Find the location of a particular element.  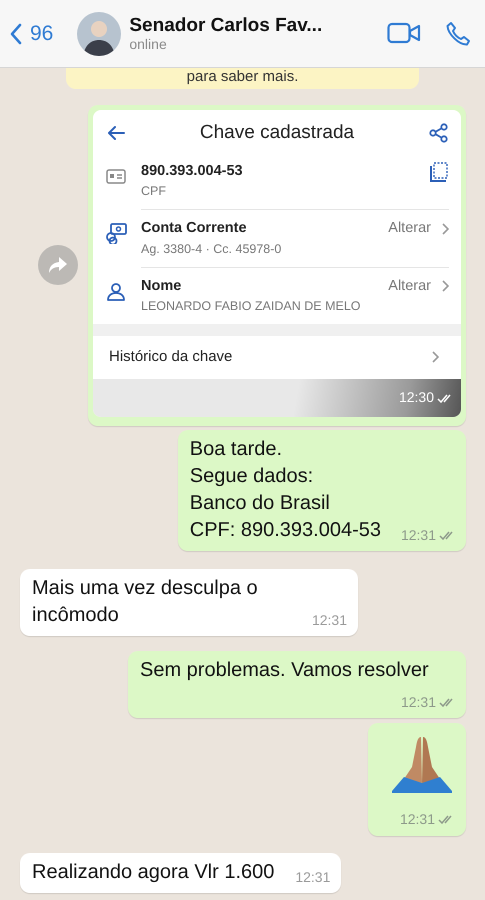

screen-title: Chave cadastrada is located at coordinates (277, 133).